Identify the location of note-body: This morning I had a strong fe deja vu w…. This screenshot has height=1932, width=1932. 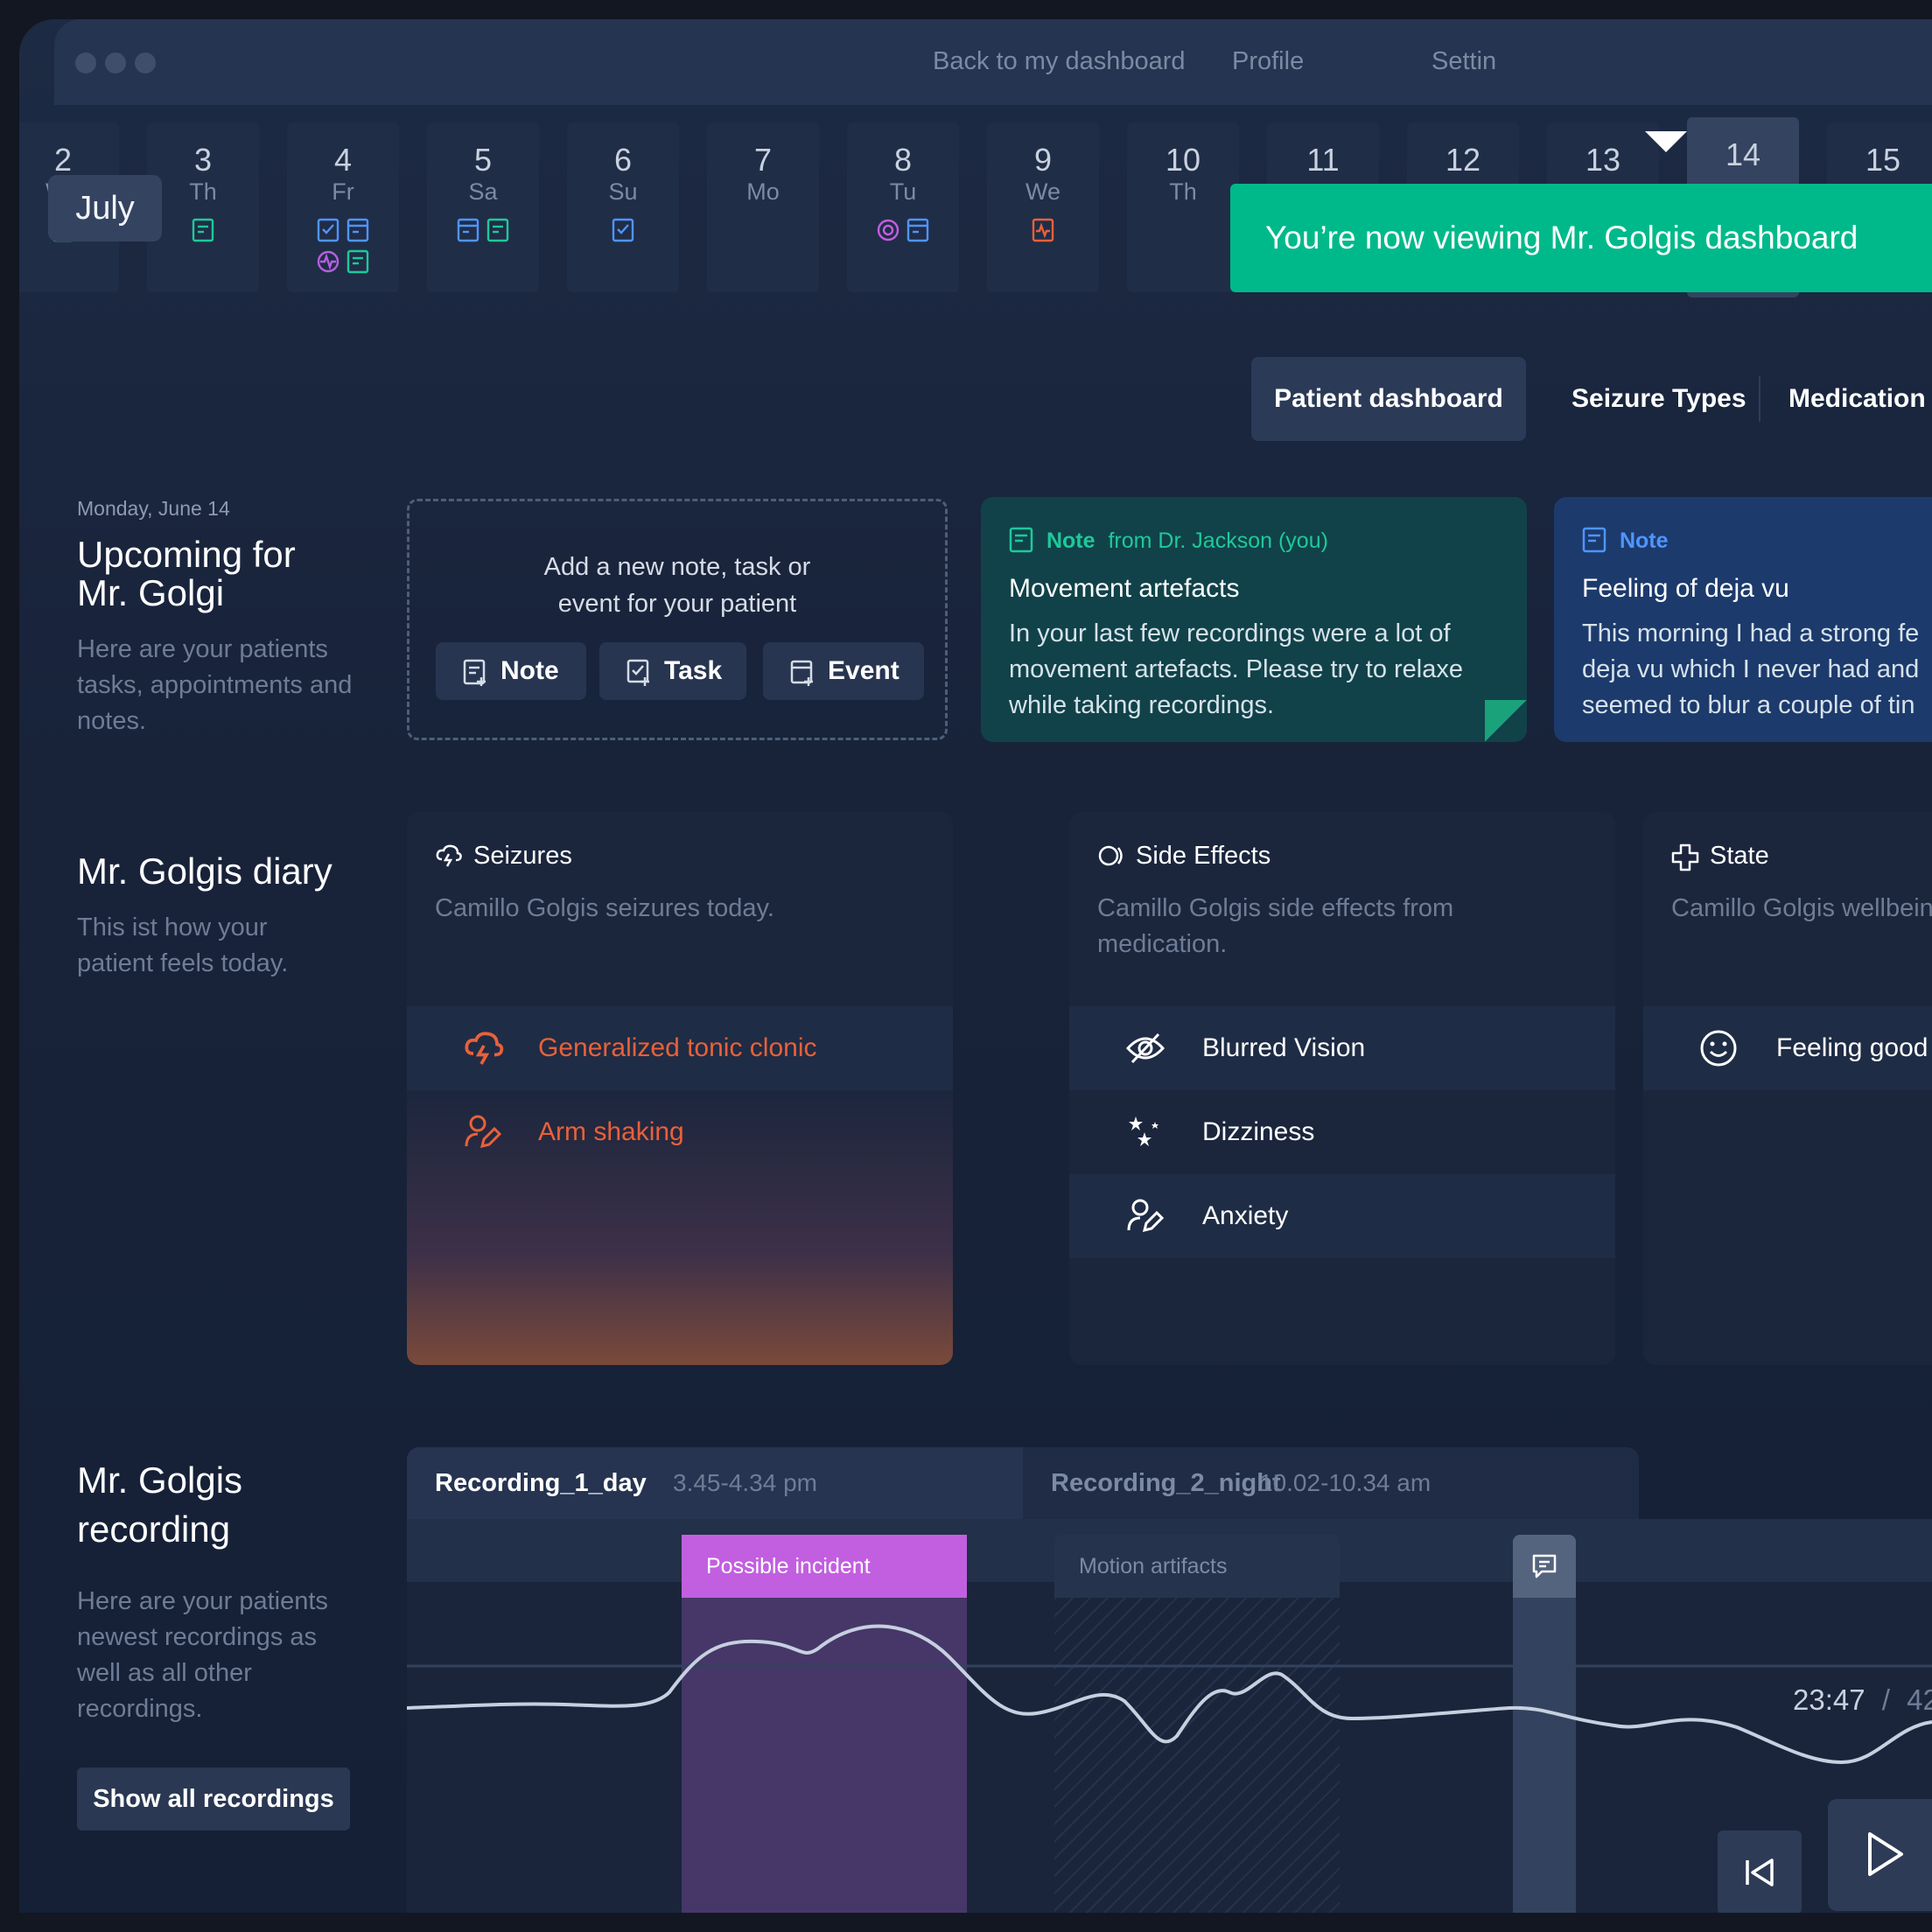
(1751, 669).